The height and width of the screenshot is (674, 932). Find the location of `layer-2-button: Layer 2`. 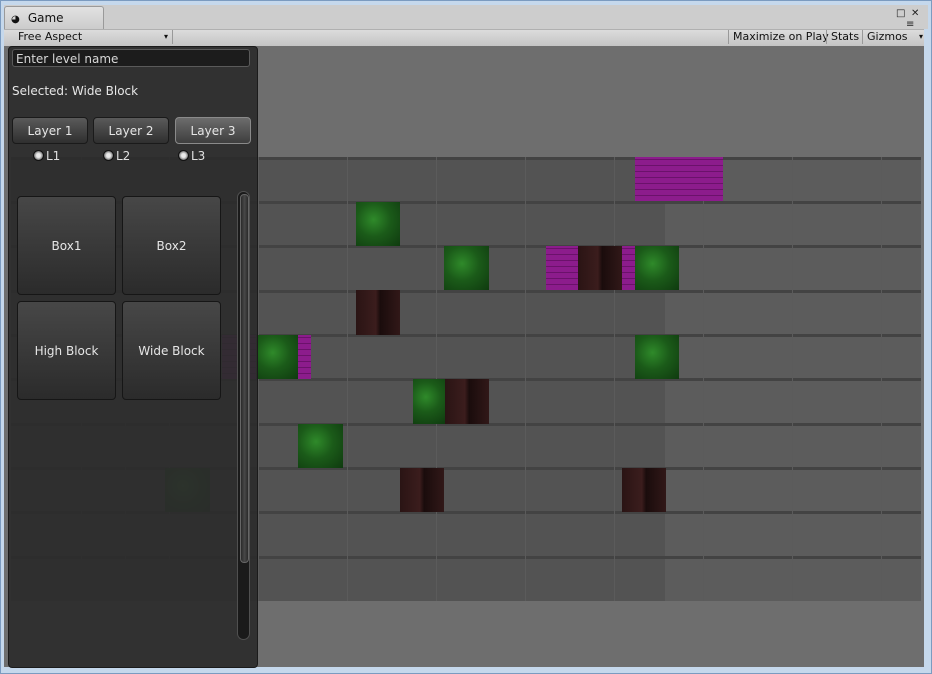

layer-2-button: Layer 2 is located at coordinates (131, 130).